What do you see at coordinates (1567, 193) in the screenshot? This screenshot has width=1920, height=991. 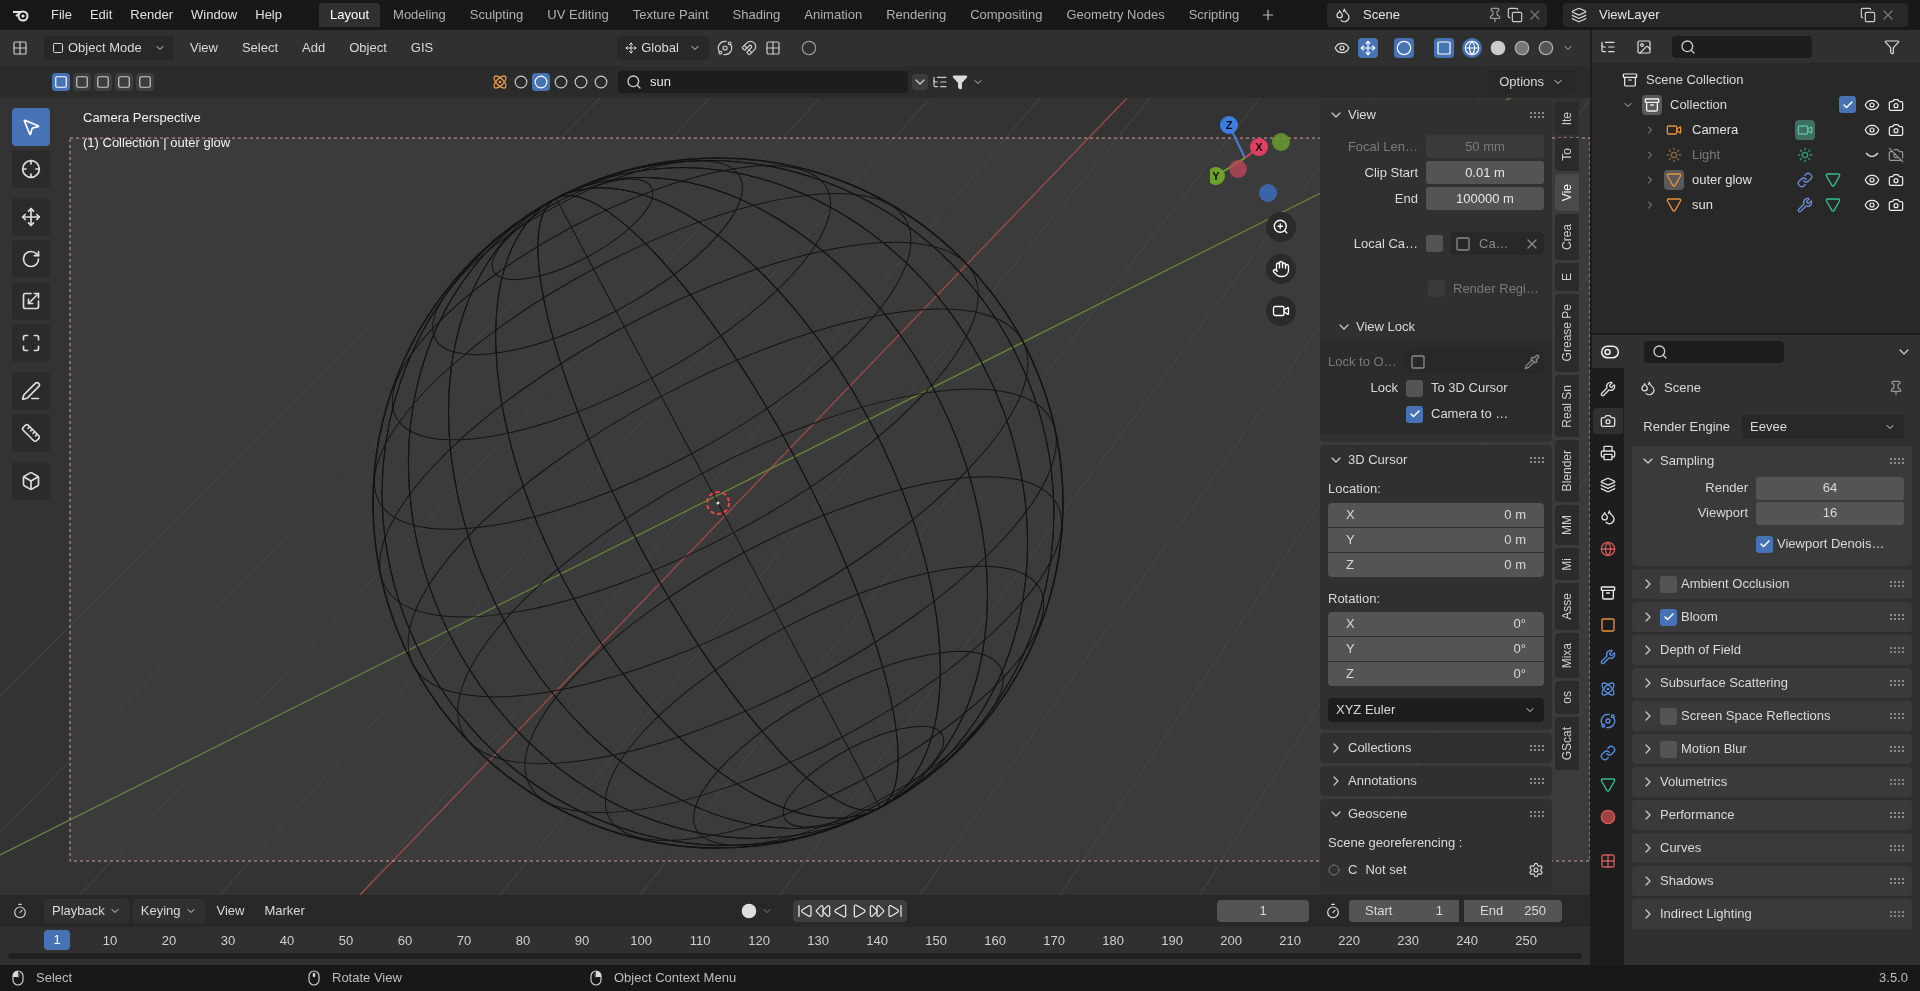 I see `sidebar-tab: Vie` at bounding box center [1567, 193].